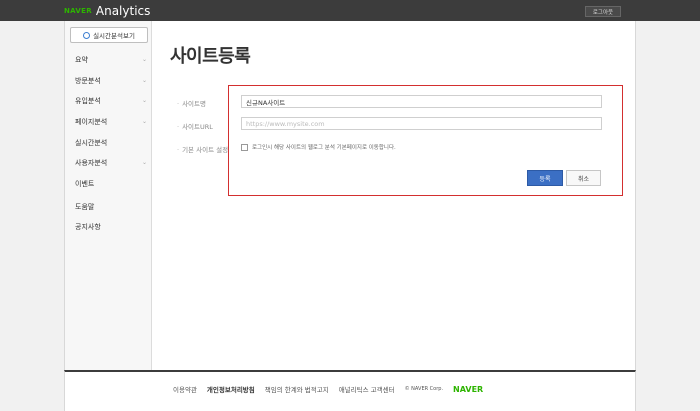 The image size is (700, 411). I want to click on footer-link-terms: 이용약관, so click(185, 389).